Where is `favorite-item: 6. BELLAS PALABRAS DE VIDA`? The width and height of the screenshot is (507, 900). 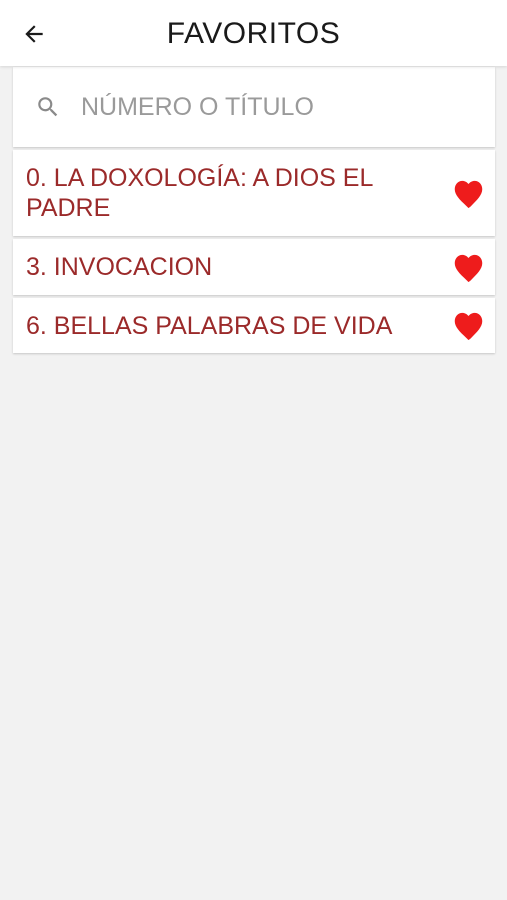 favorite-item: 6. BELLAS PALABRAS DE VIDA is located at coordinates (254, 325).